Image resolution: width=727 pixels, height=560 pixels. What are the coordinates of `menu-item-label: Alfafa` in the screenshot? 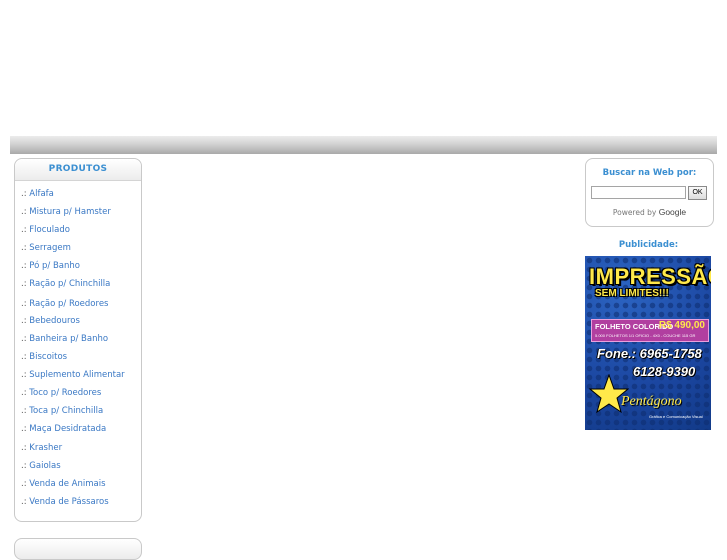 It's located at (41, 194).